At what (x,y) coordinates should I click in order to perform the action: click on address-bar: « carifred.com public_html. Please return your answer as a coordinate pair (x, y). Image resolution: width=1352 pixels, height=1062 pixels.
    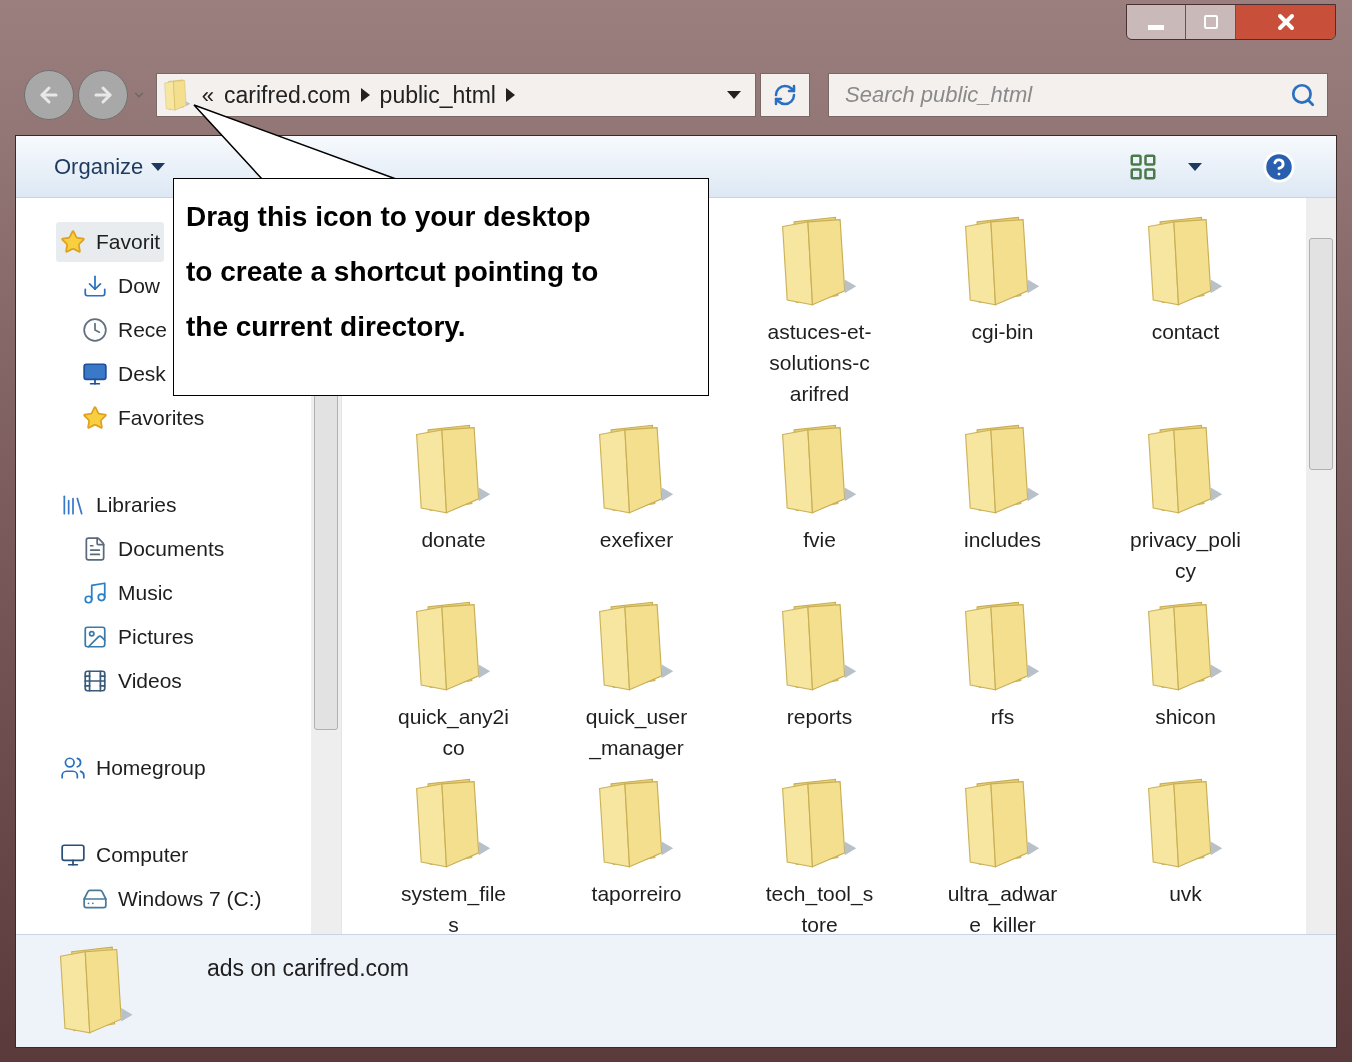
    Looking at the image, I should click on (456, 95).